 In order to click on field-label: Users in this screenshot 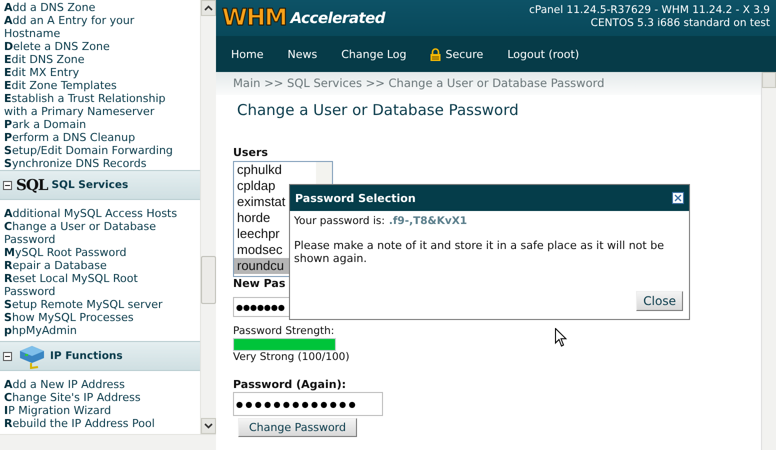, I will do `click(251, 152)`.